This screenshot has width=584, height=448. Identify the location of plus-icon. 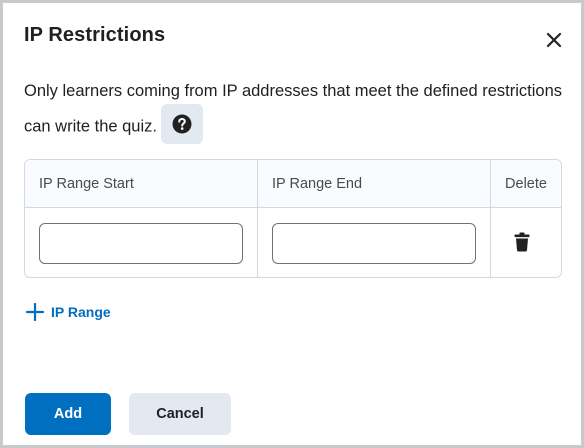
(35, 312).